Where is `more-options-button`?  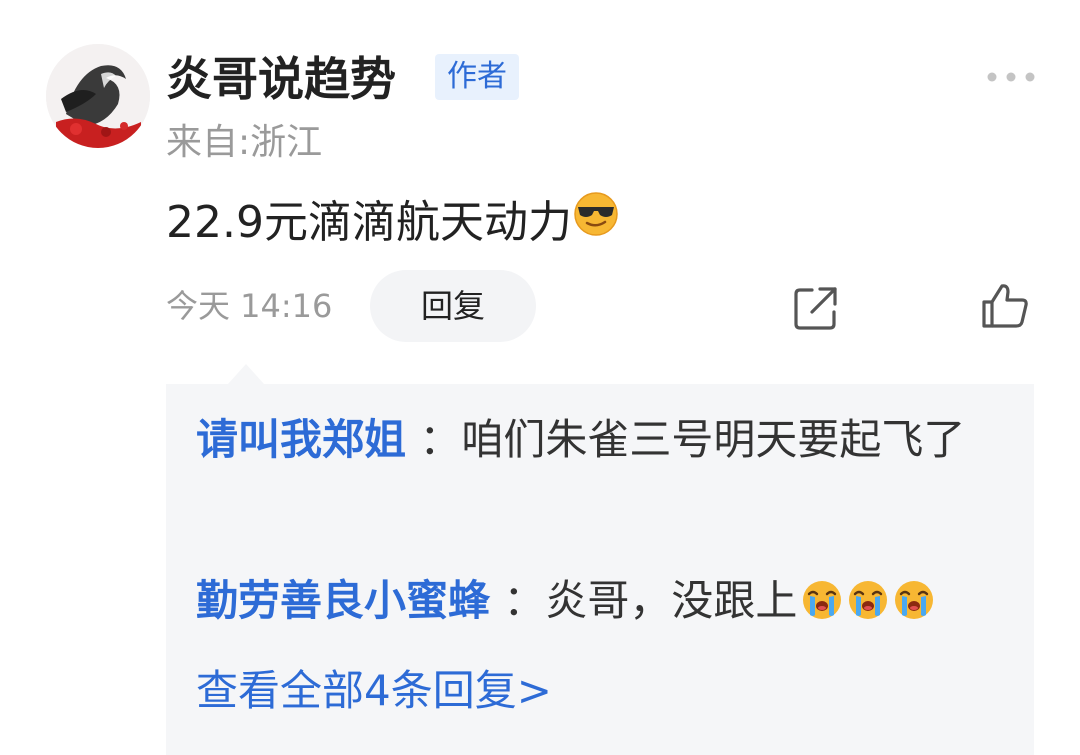 more-options-button is located at coordinates (1011, 77).